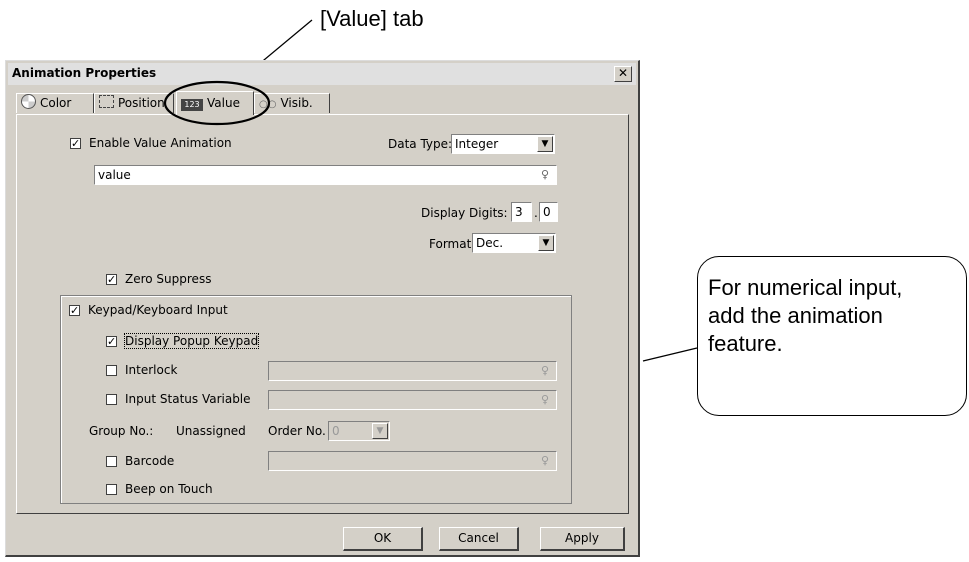 The height and width of the screenshot is (562, 969). What do you see at coordinates (325, 175) in the screenshot?
I see `value-expression-input: value ♀` at bounding box center [325, 175].